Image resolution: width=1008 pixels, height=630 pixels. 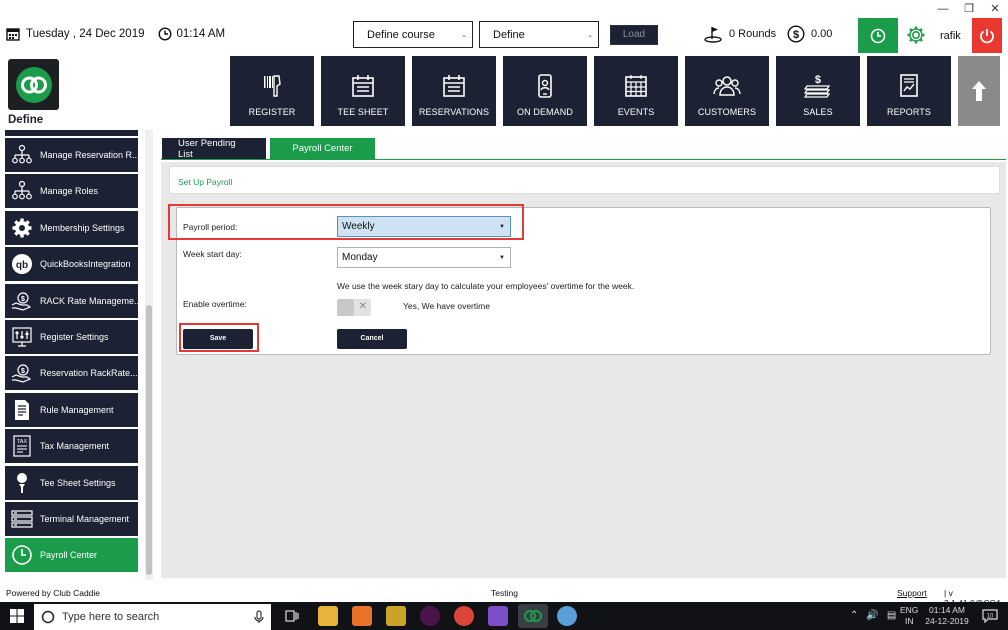 What do you see at coordinates (53, 593) in the screenshot?
I see `powered-by: Powered by Club Caddie` at bounding box center [53, 593].